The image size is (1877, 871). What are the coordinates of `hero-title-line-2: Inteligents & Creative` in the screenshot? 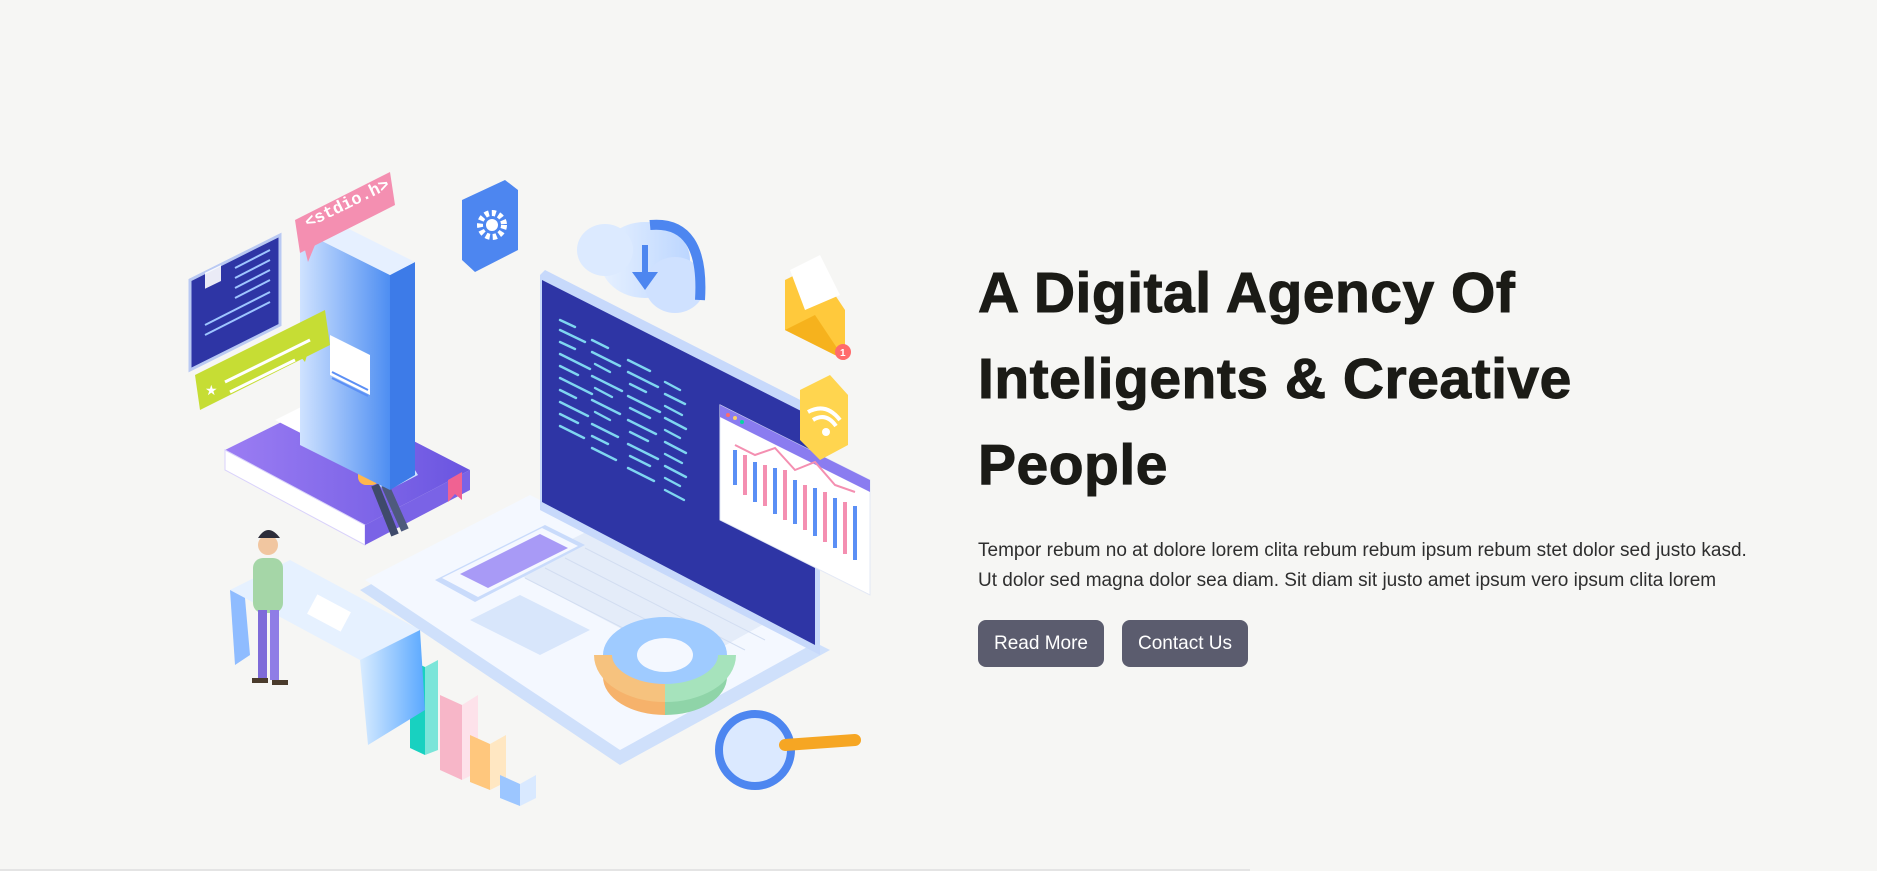 It's located at (1275, 379).